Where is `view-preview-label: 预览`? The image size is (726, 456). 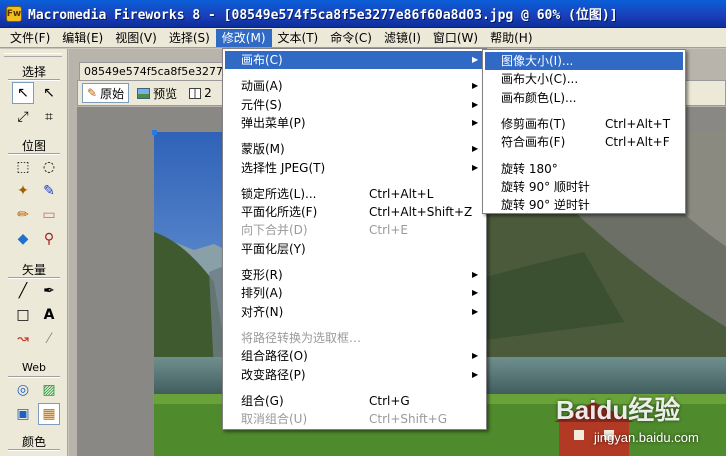
view-preview-label: 预览 is located at coordinates (165, 93).